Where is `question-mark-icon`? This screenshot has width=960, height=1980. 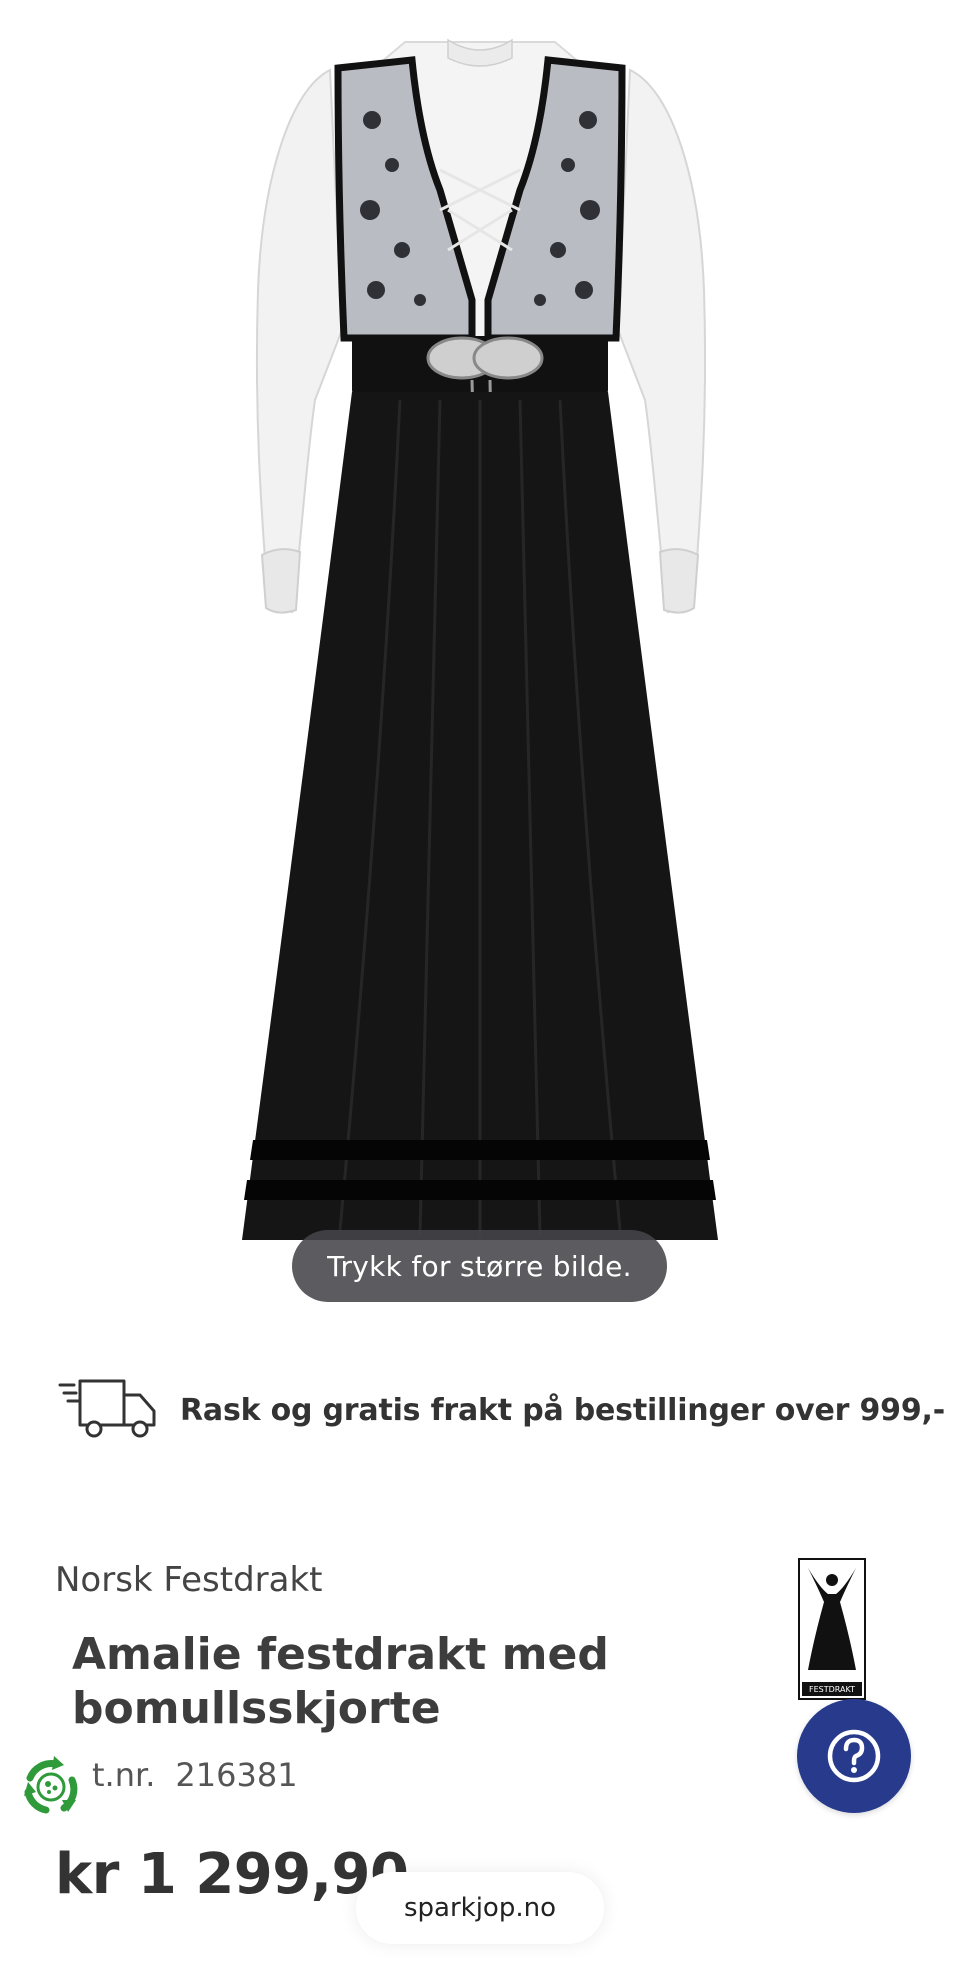 question-mark-icon is located at coordinates (854, 1756).